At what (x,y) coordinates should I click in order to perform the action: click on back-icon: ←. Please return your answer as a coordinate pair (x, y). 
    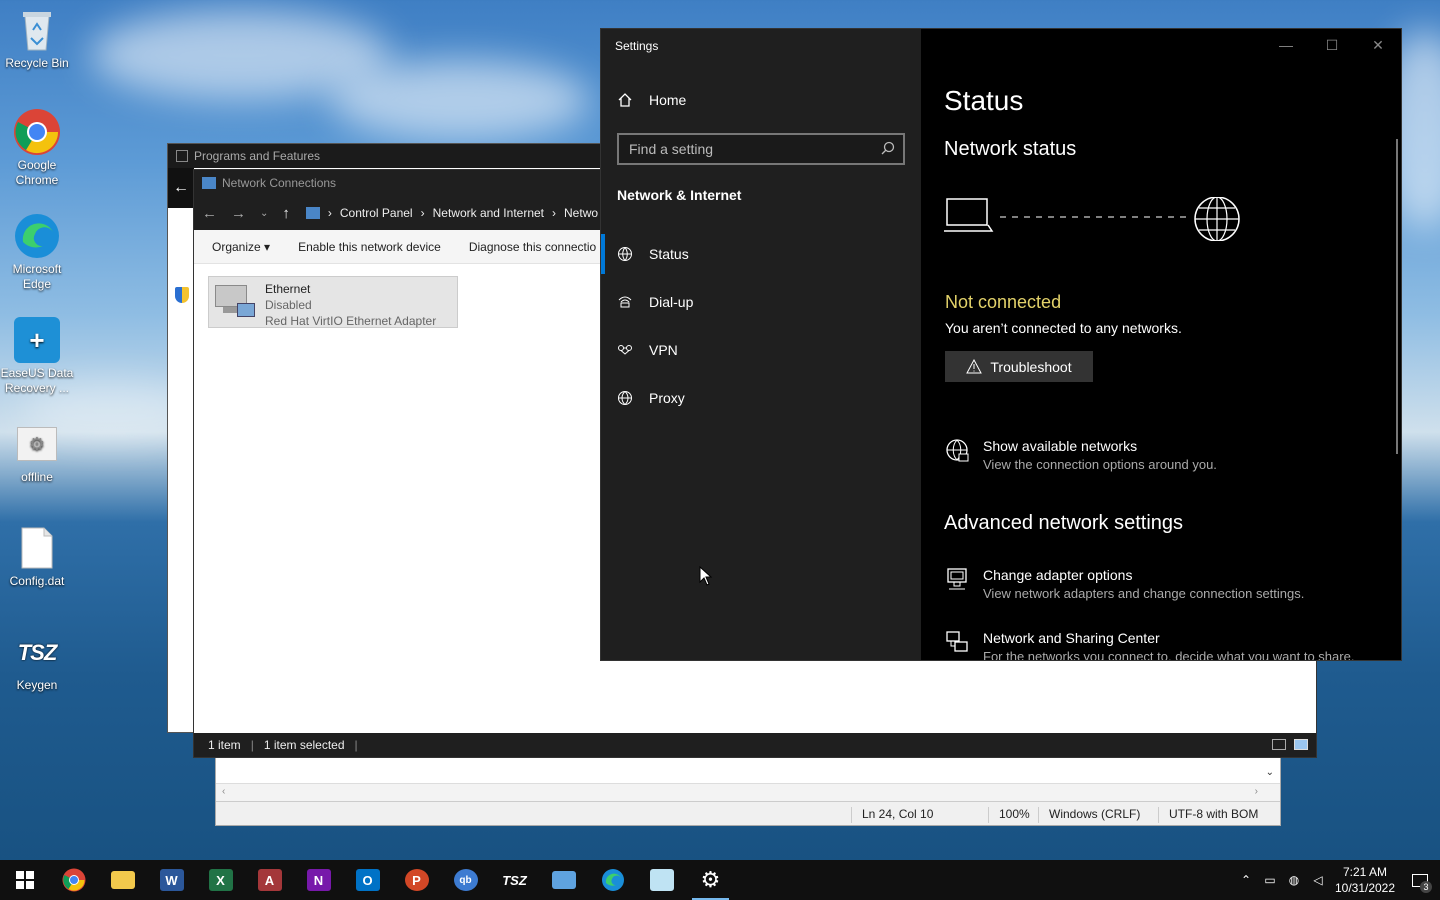
    Looking at the image, I should click on (209, 213).